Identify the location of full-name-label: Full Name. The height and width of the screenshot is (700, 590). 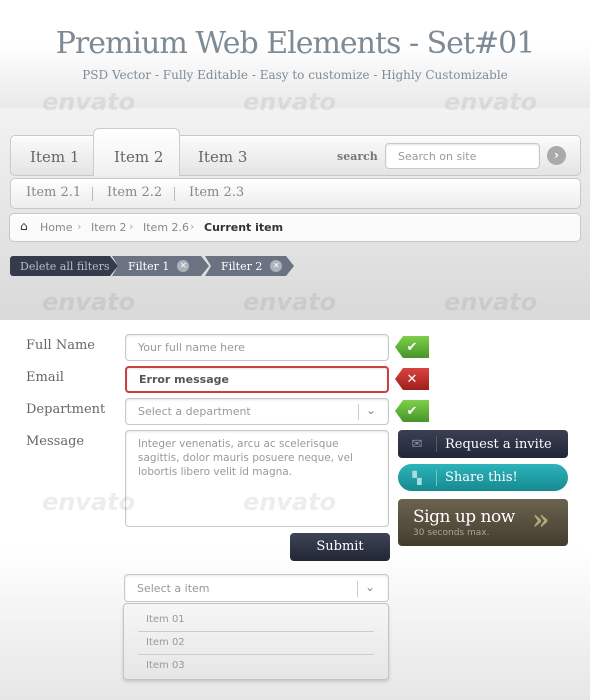
(60, 345).